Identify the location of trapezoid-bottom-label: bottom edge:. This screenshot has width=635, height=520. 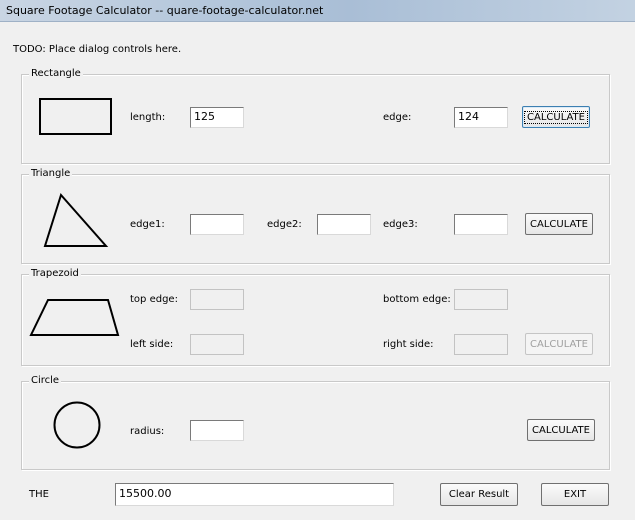
(417, 299).